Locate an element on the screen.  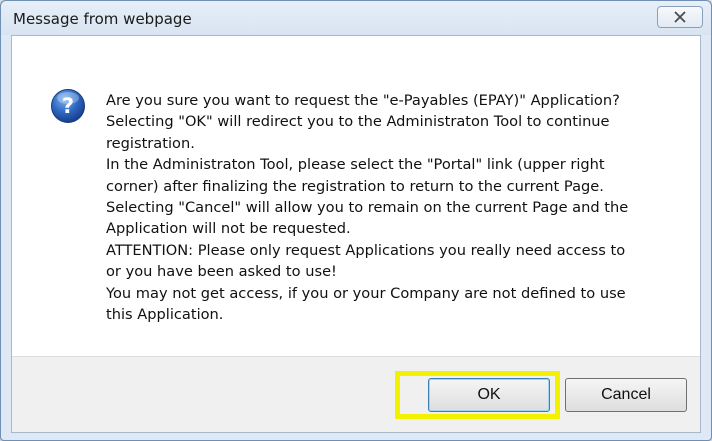
ok-button: OK is located at coordinates (489, 395).